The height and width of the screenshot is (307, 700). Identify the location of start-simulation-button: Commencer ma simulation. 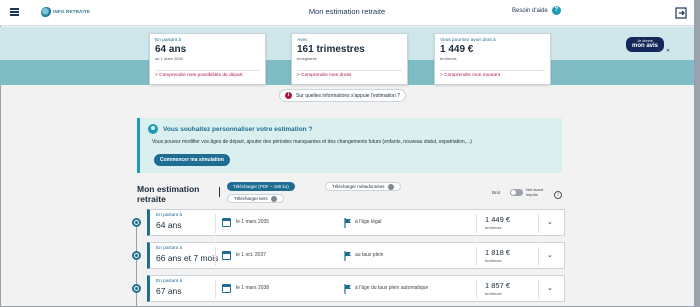
(192, 160).